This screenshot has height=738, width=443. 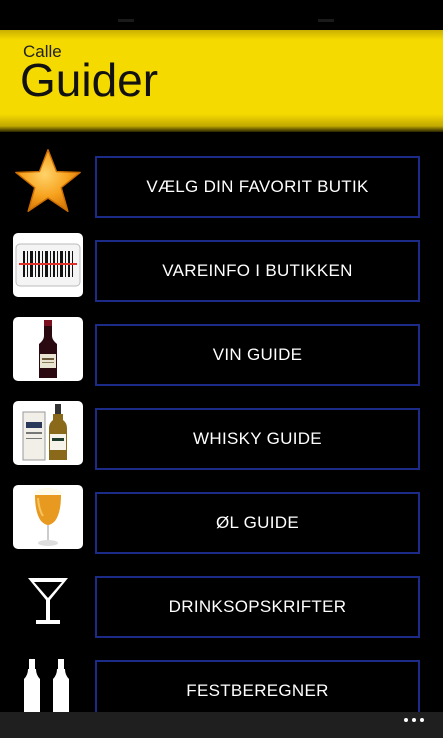 I want to click on wine-bottle-icon, so click(x=48, y=349).